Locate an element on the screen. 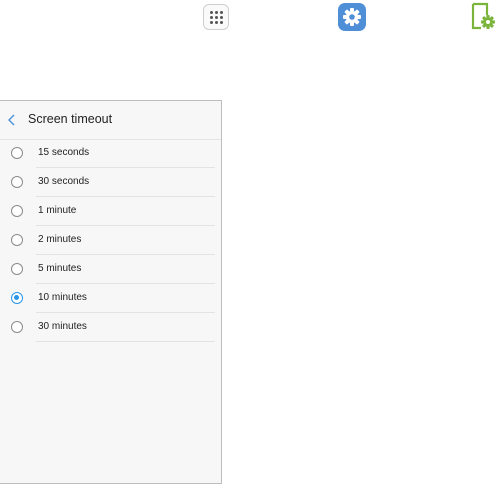 The height and width of the screenshot is (485, 496). radio-button-selected is located at coordinates (17, 298).